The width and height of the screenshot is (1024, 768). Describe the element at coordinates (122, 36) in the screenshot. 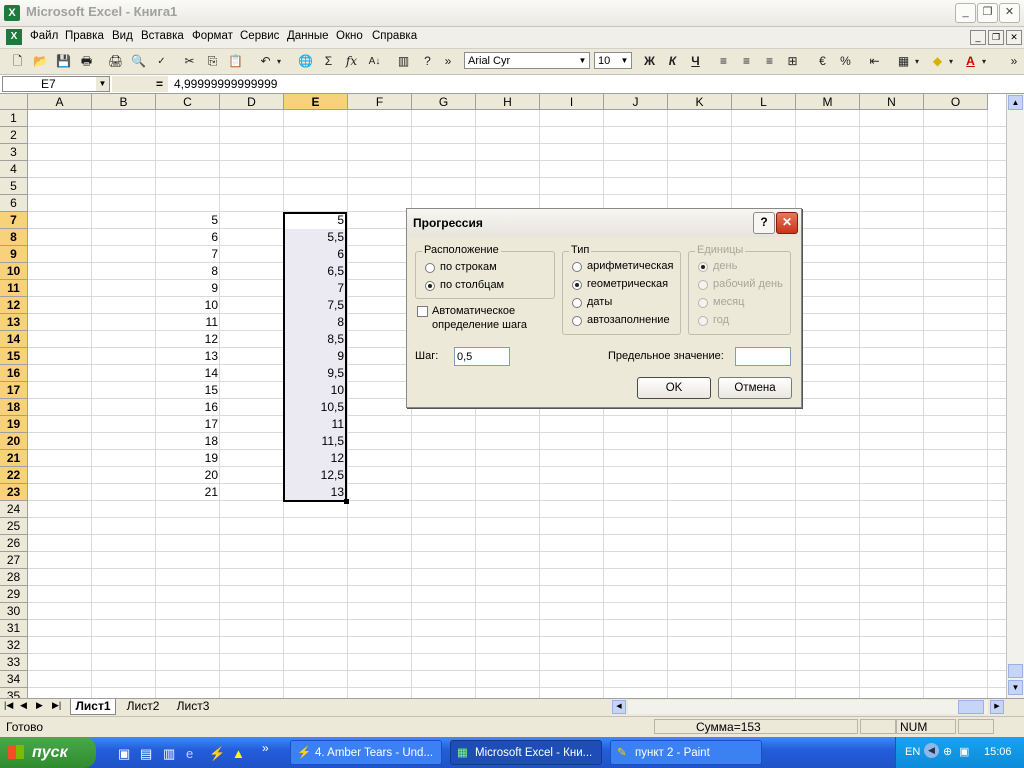

I see `menu-view: Вид` at that location.